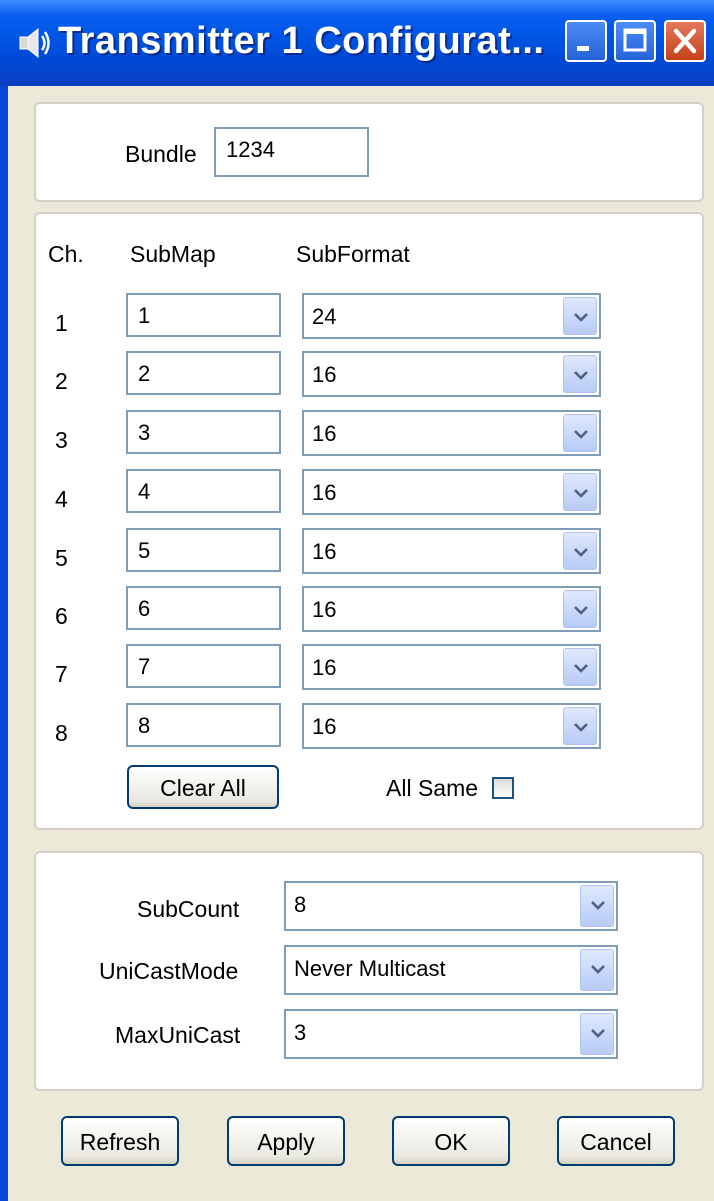  Describe the element at coordinates (188, 909) in the screenshot. I see `subcount-label: SubCount` at that location.